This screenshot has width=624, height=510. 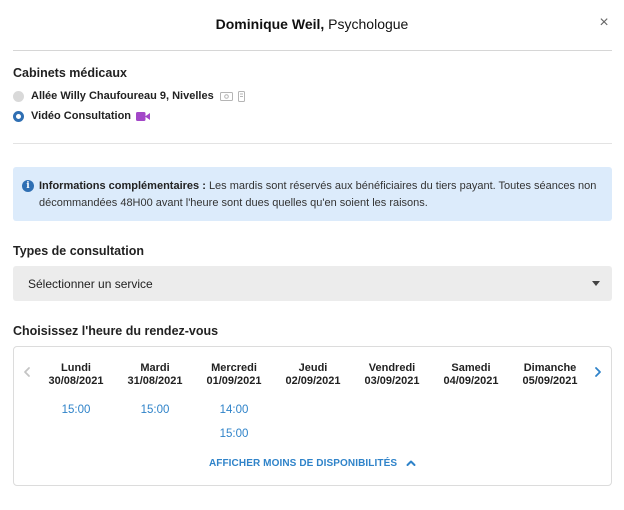 I want to click on cabinet-option-address: Allée Willy Chaufoureau 9, Nivelles, so click(x=129, y=96).